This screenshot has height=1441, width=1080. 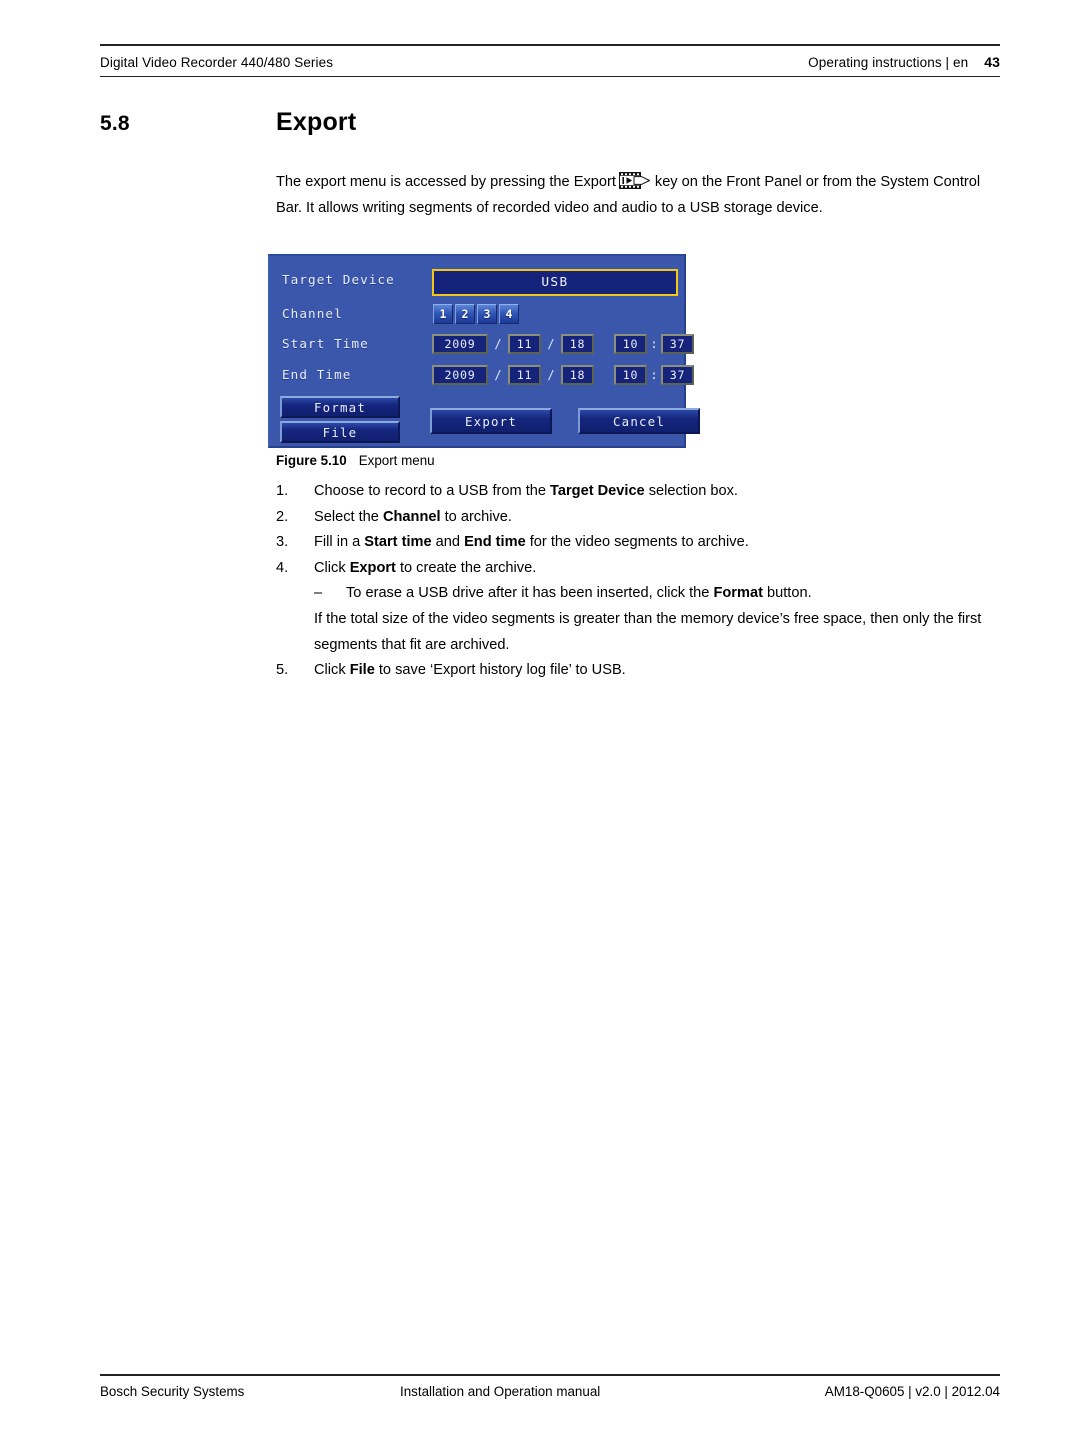 I want to click on header-right-group: Operating instructions | en 43, so click(x=904, y=62).